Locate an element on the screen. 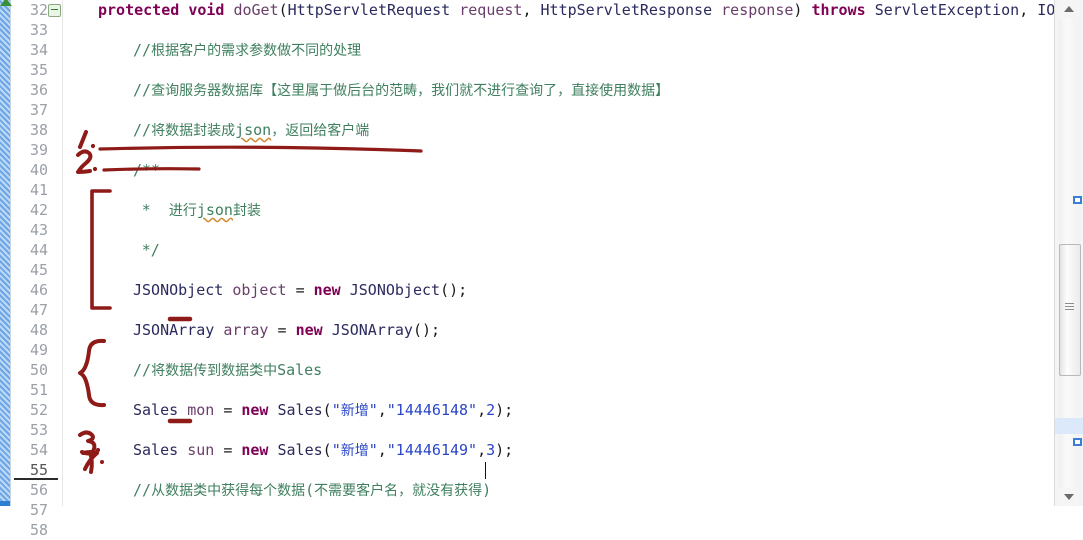  code-line: */ is located at coordinates (559, 250).